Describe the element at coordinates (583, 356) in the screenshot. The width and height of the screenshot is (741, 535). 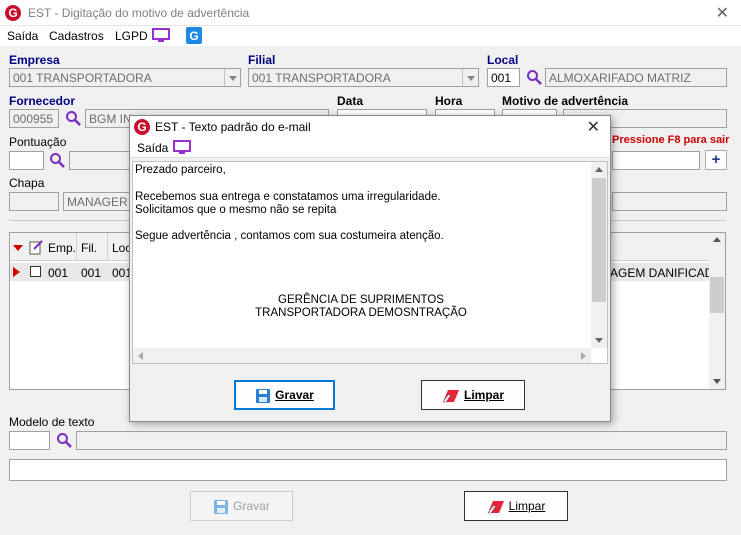
I see `scroll-right-icon` at that location.